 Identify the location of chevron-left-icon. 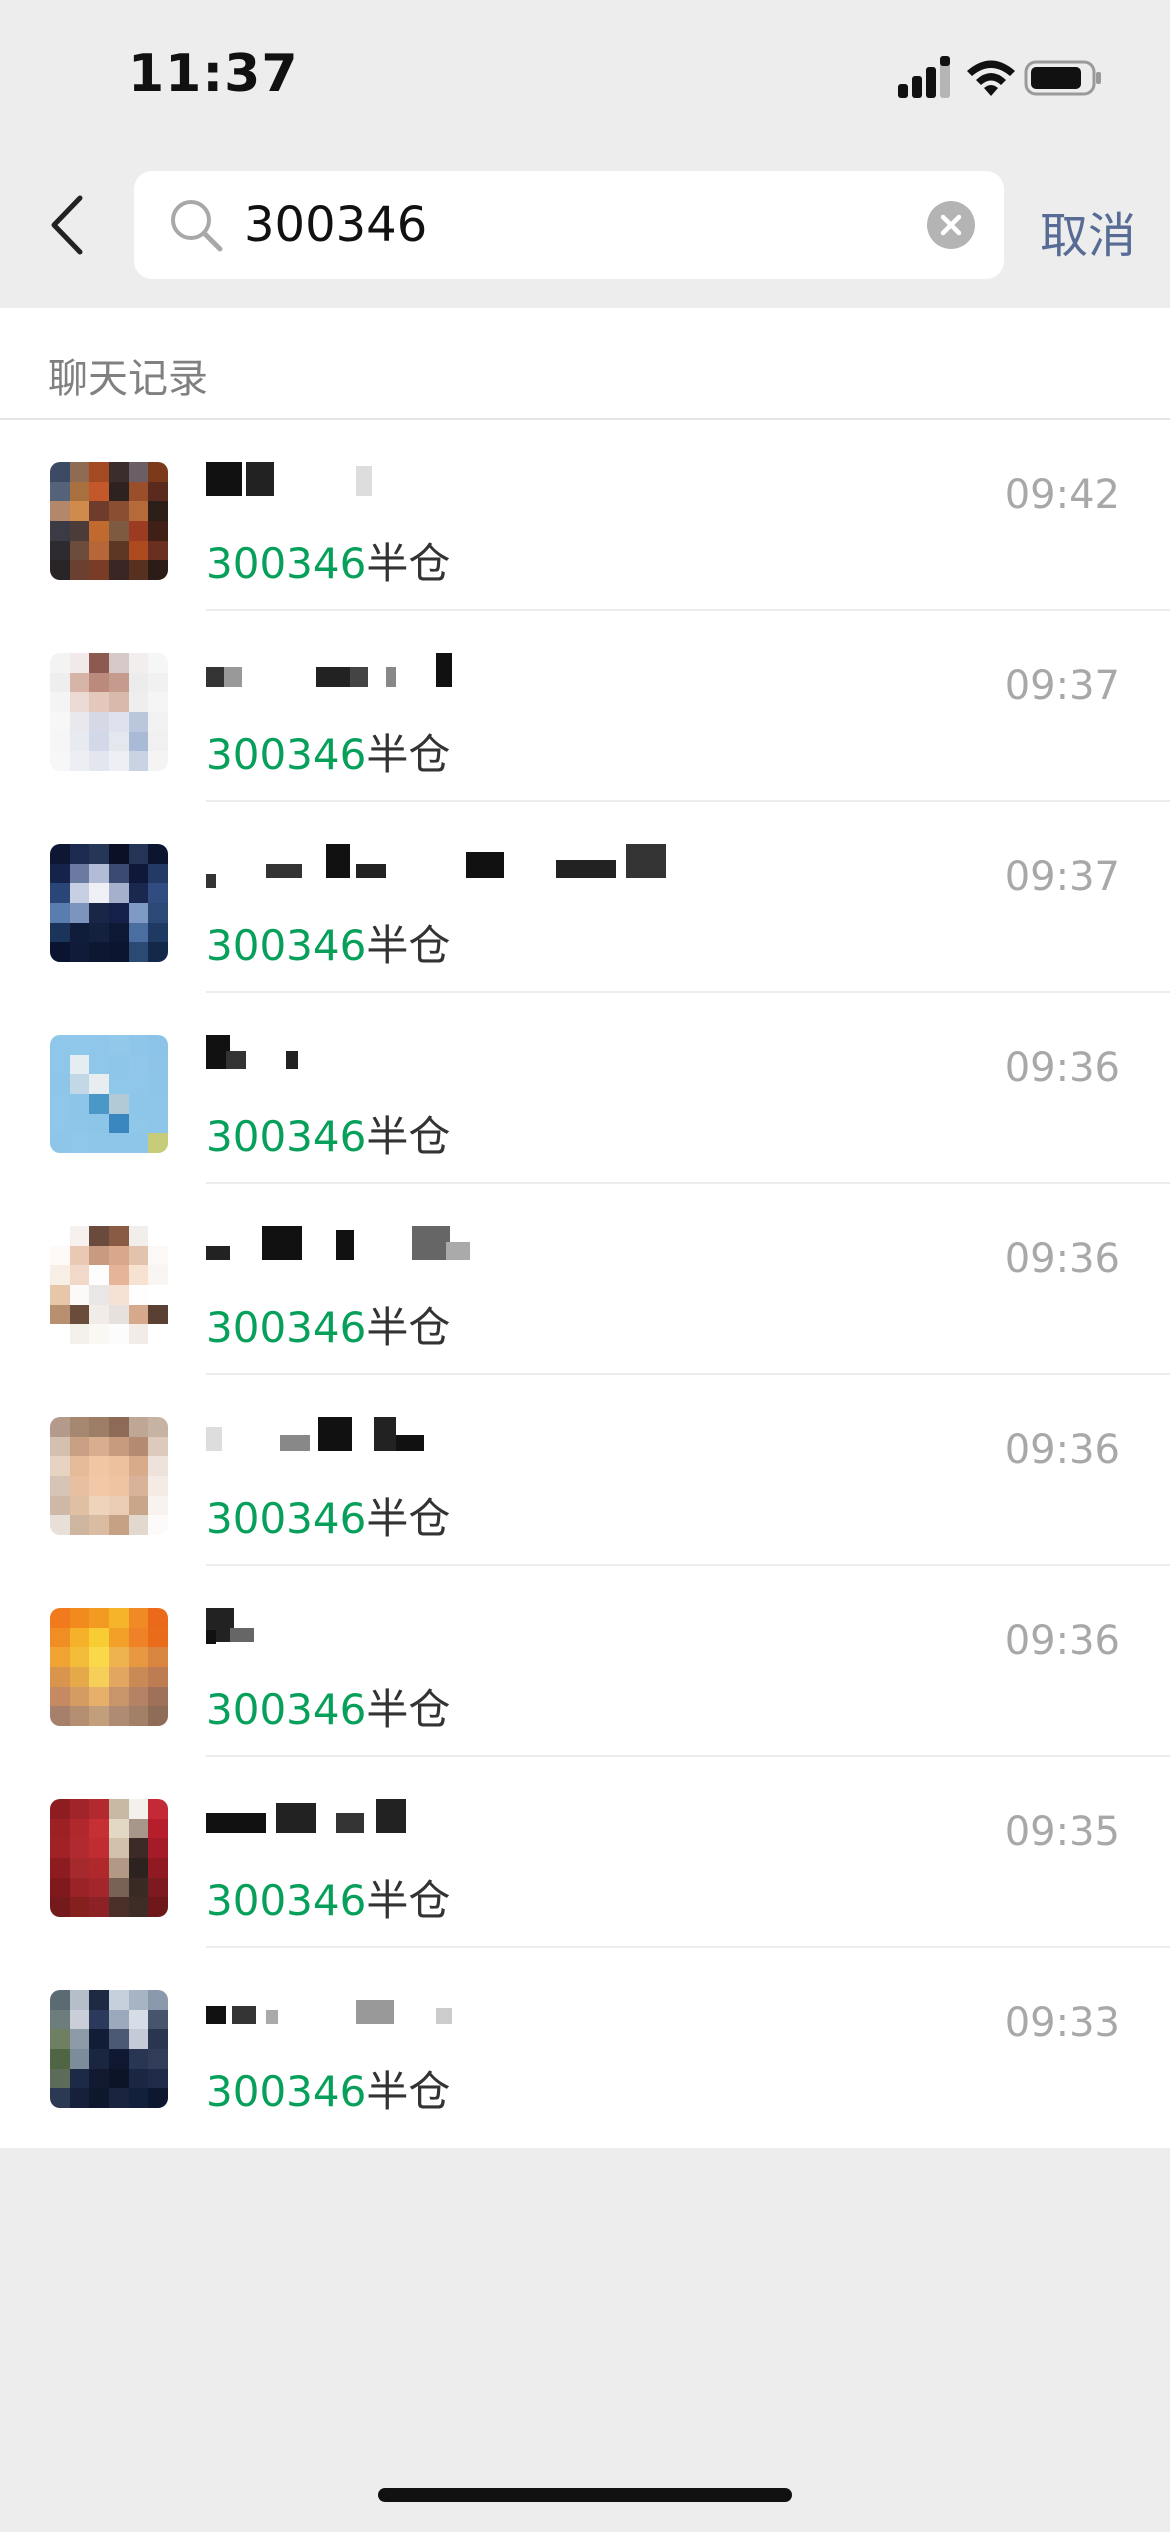
(67, 225).